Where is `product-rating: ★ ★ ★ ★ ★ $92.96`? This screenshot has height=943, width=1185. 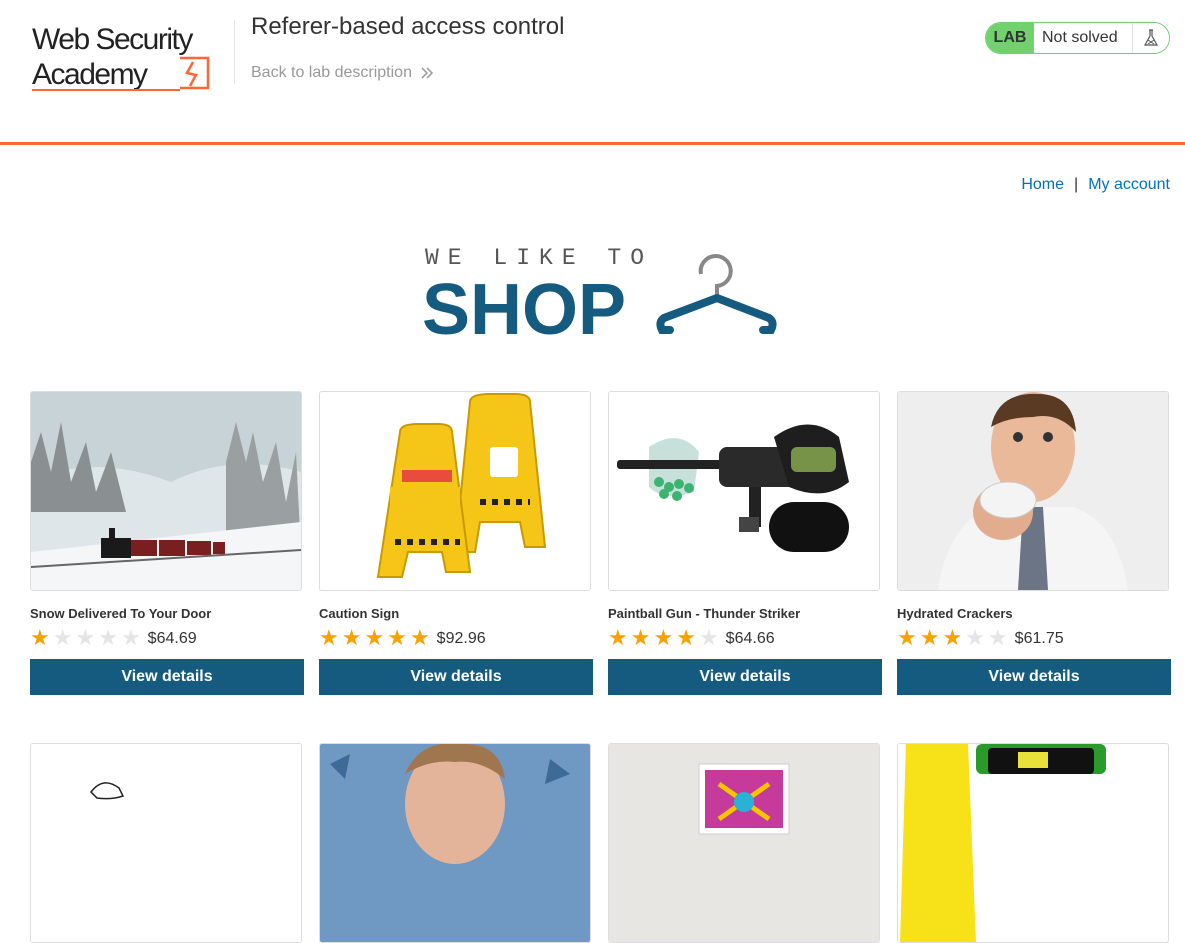 product-rating: ★ ★ ★ ★ ★ $92.96 is located at coordinates (456, 638).